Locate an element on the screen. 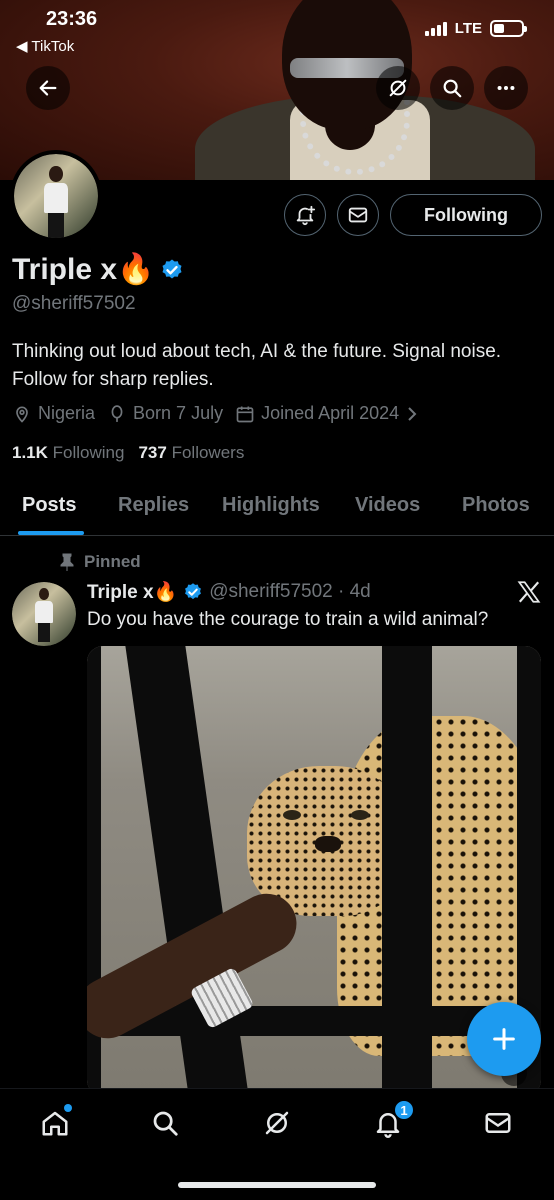 The width and height of the screenshot is (554, 1200). battery-icon is located at coordinates (508, 28).